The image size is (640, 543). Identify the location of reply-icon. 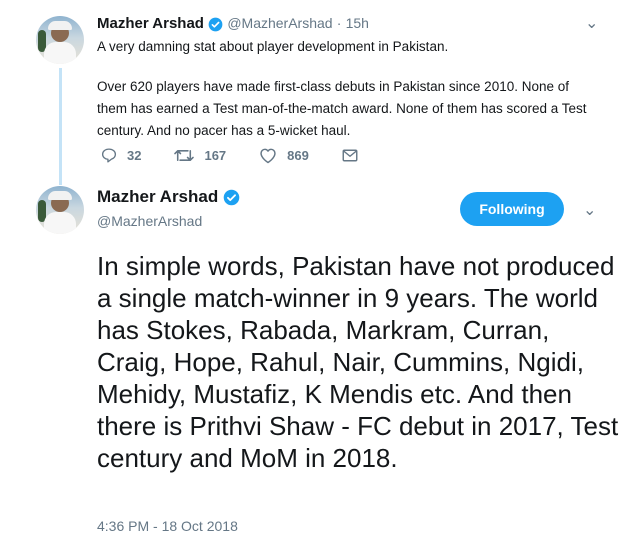
(109, 155).